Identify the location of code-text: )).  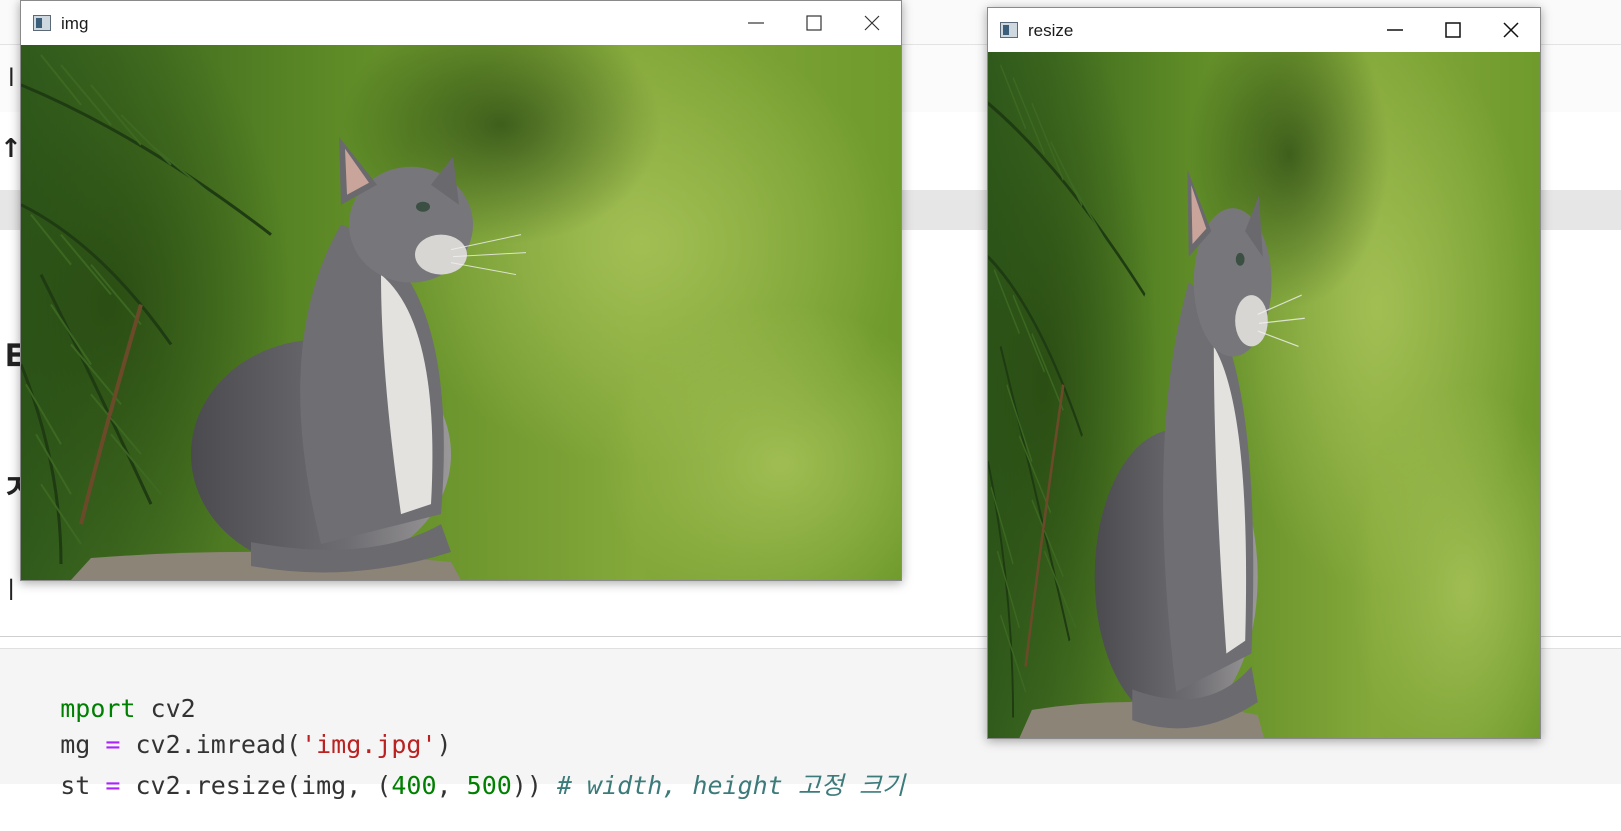
(534, 785).